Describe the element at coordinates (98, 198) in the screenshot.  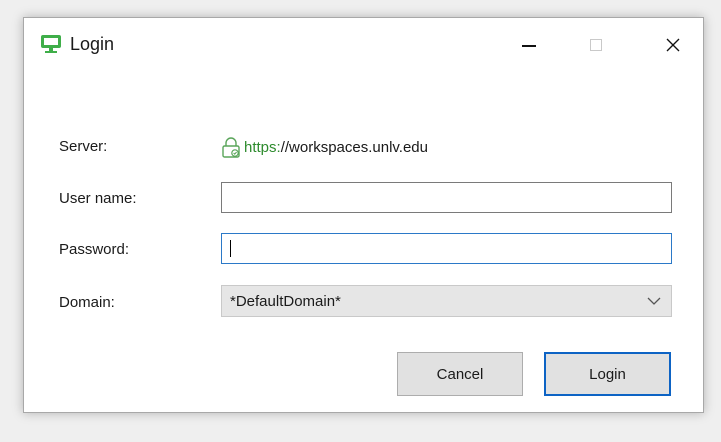
I see `username-label: User name:` at that location.